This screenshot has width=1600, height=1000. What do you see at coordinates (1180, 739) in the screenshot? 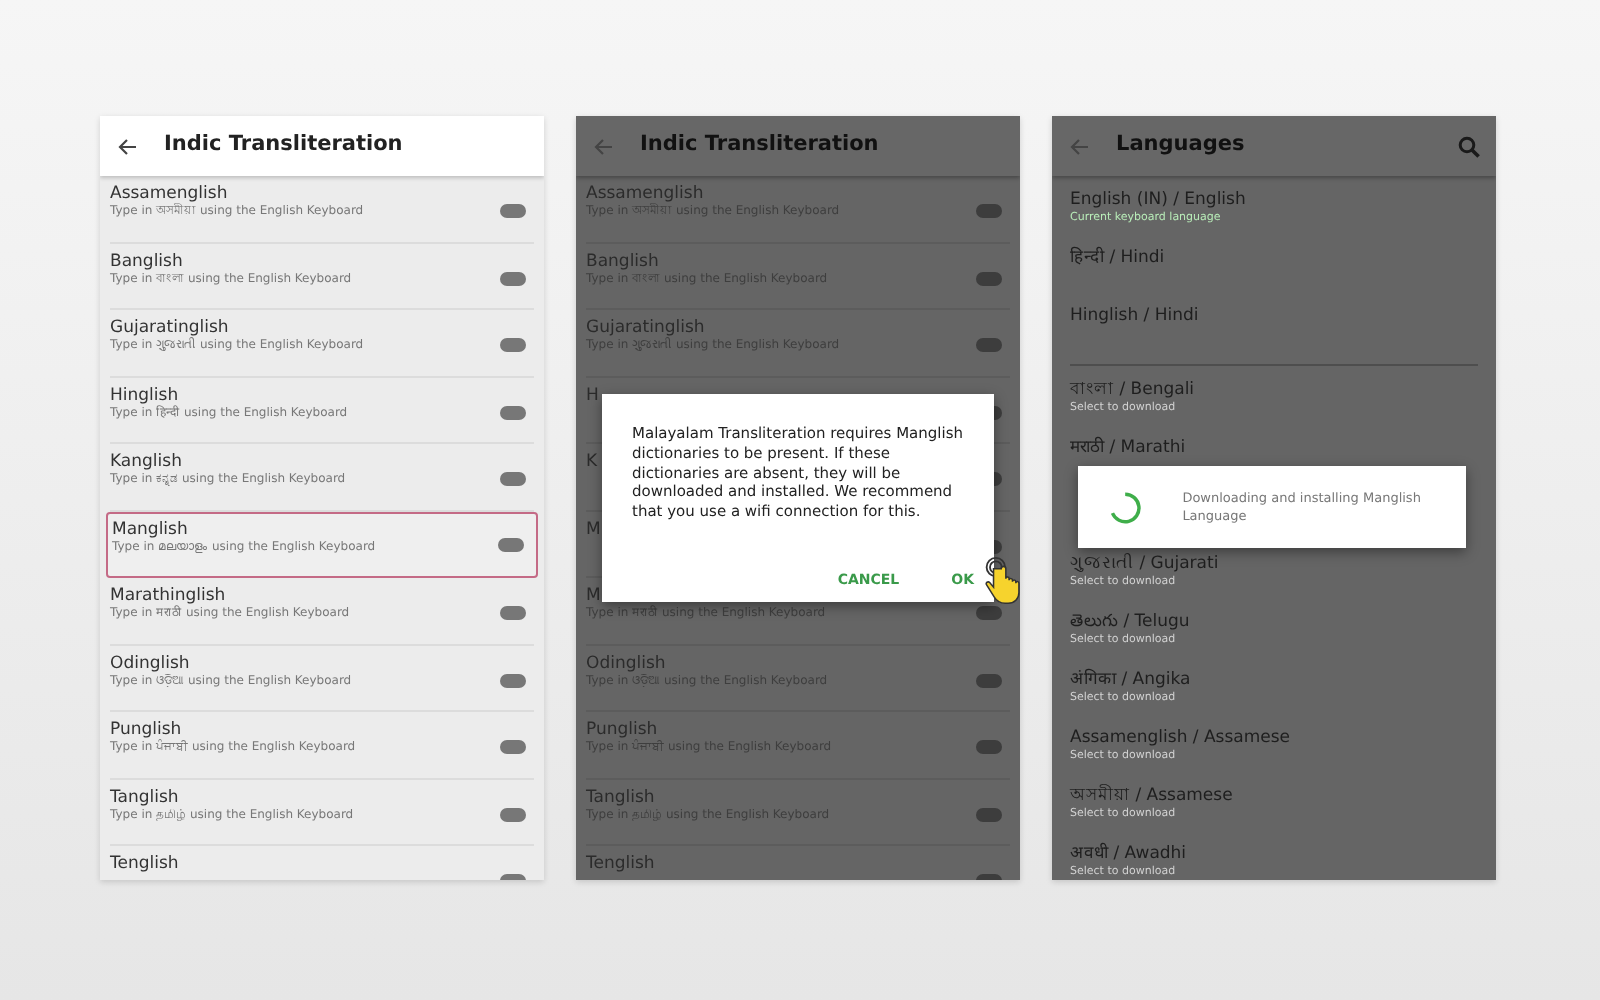
I see `language-name: Assamenglish / Assamese` at bounding box center [1180, 739].